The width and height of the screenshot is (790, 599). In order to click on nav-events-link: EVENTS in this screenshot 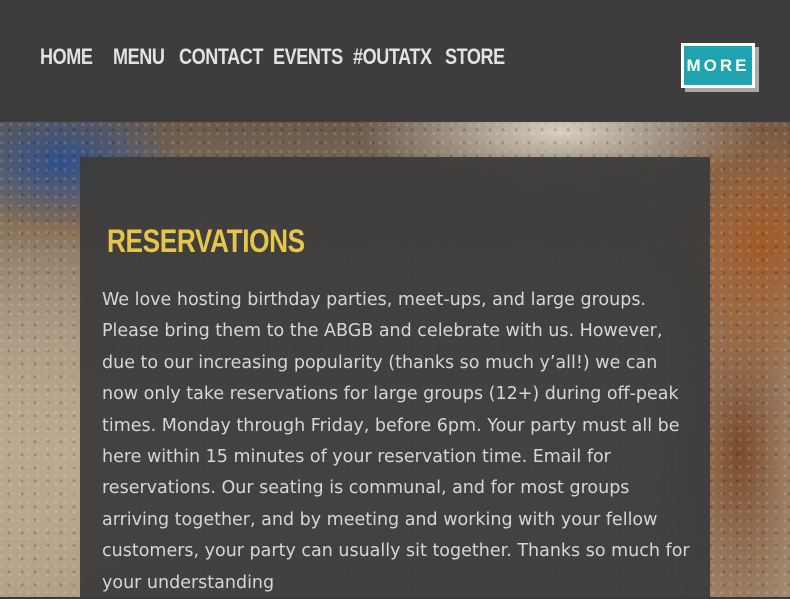, I will do `click(308, 57)`.